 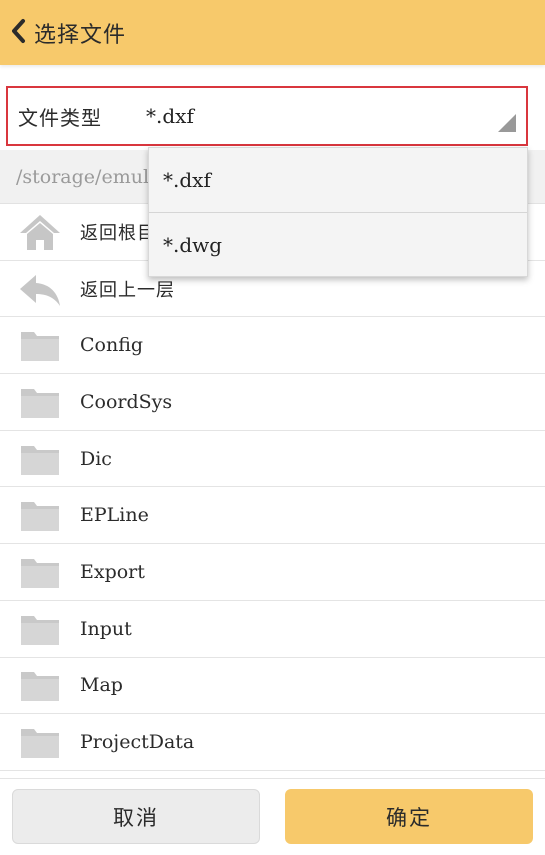 I want to click on folder-row: Dic, so click(x=272, y=459).